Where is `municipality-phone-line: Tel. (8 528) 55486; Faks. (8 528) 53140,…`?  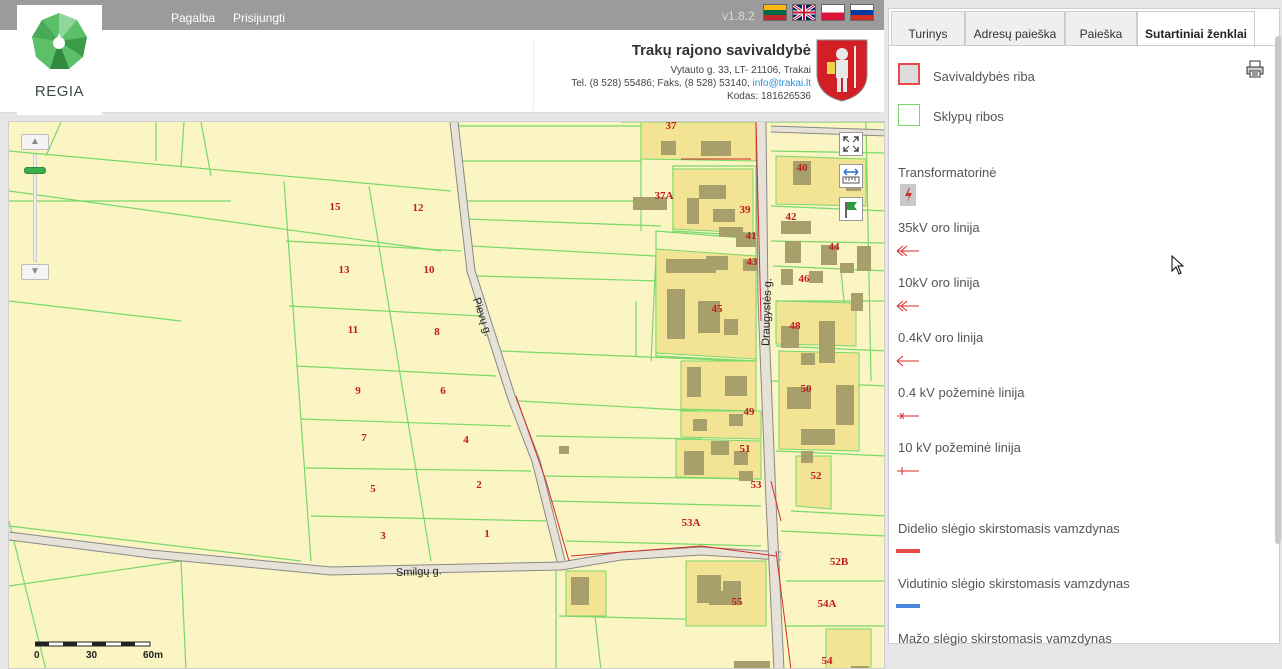
municipality-phone-line: Tel. (8 528) 55486; Faks. (8 528) 53140,… is located at coordinates (672, 83).